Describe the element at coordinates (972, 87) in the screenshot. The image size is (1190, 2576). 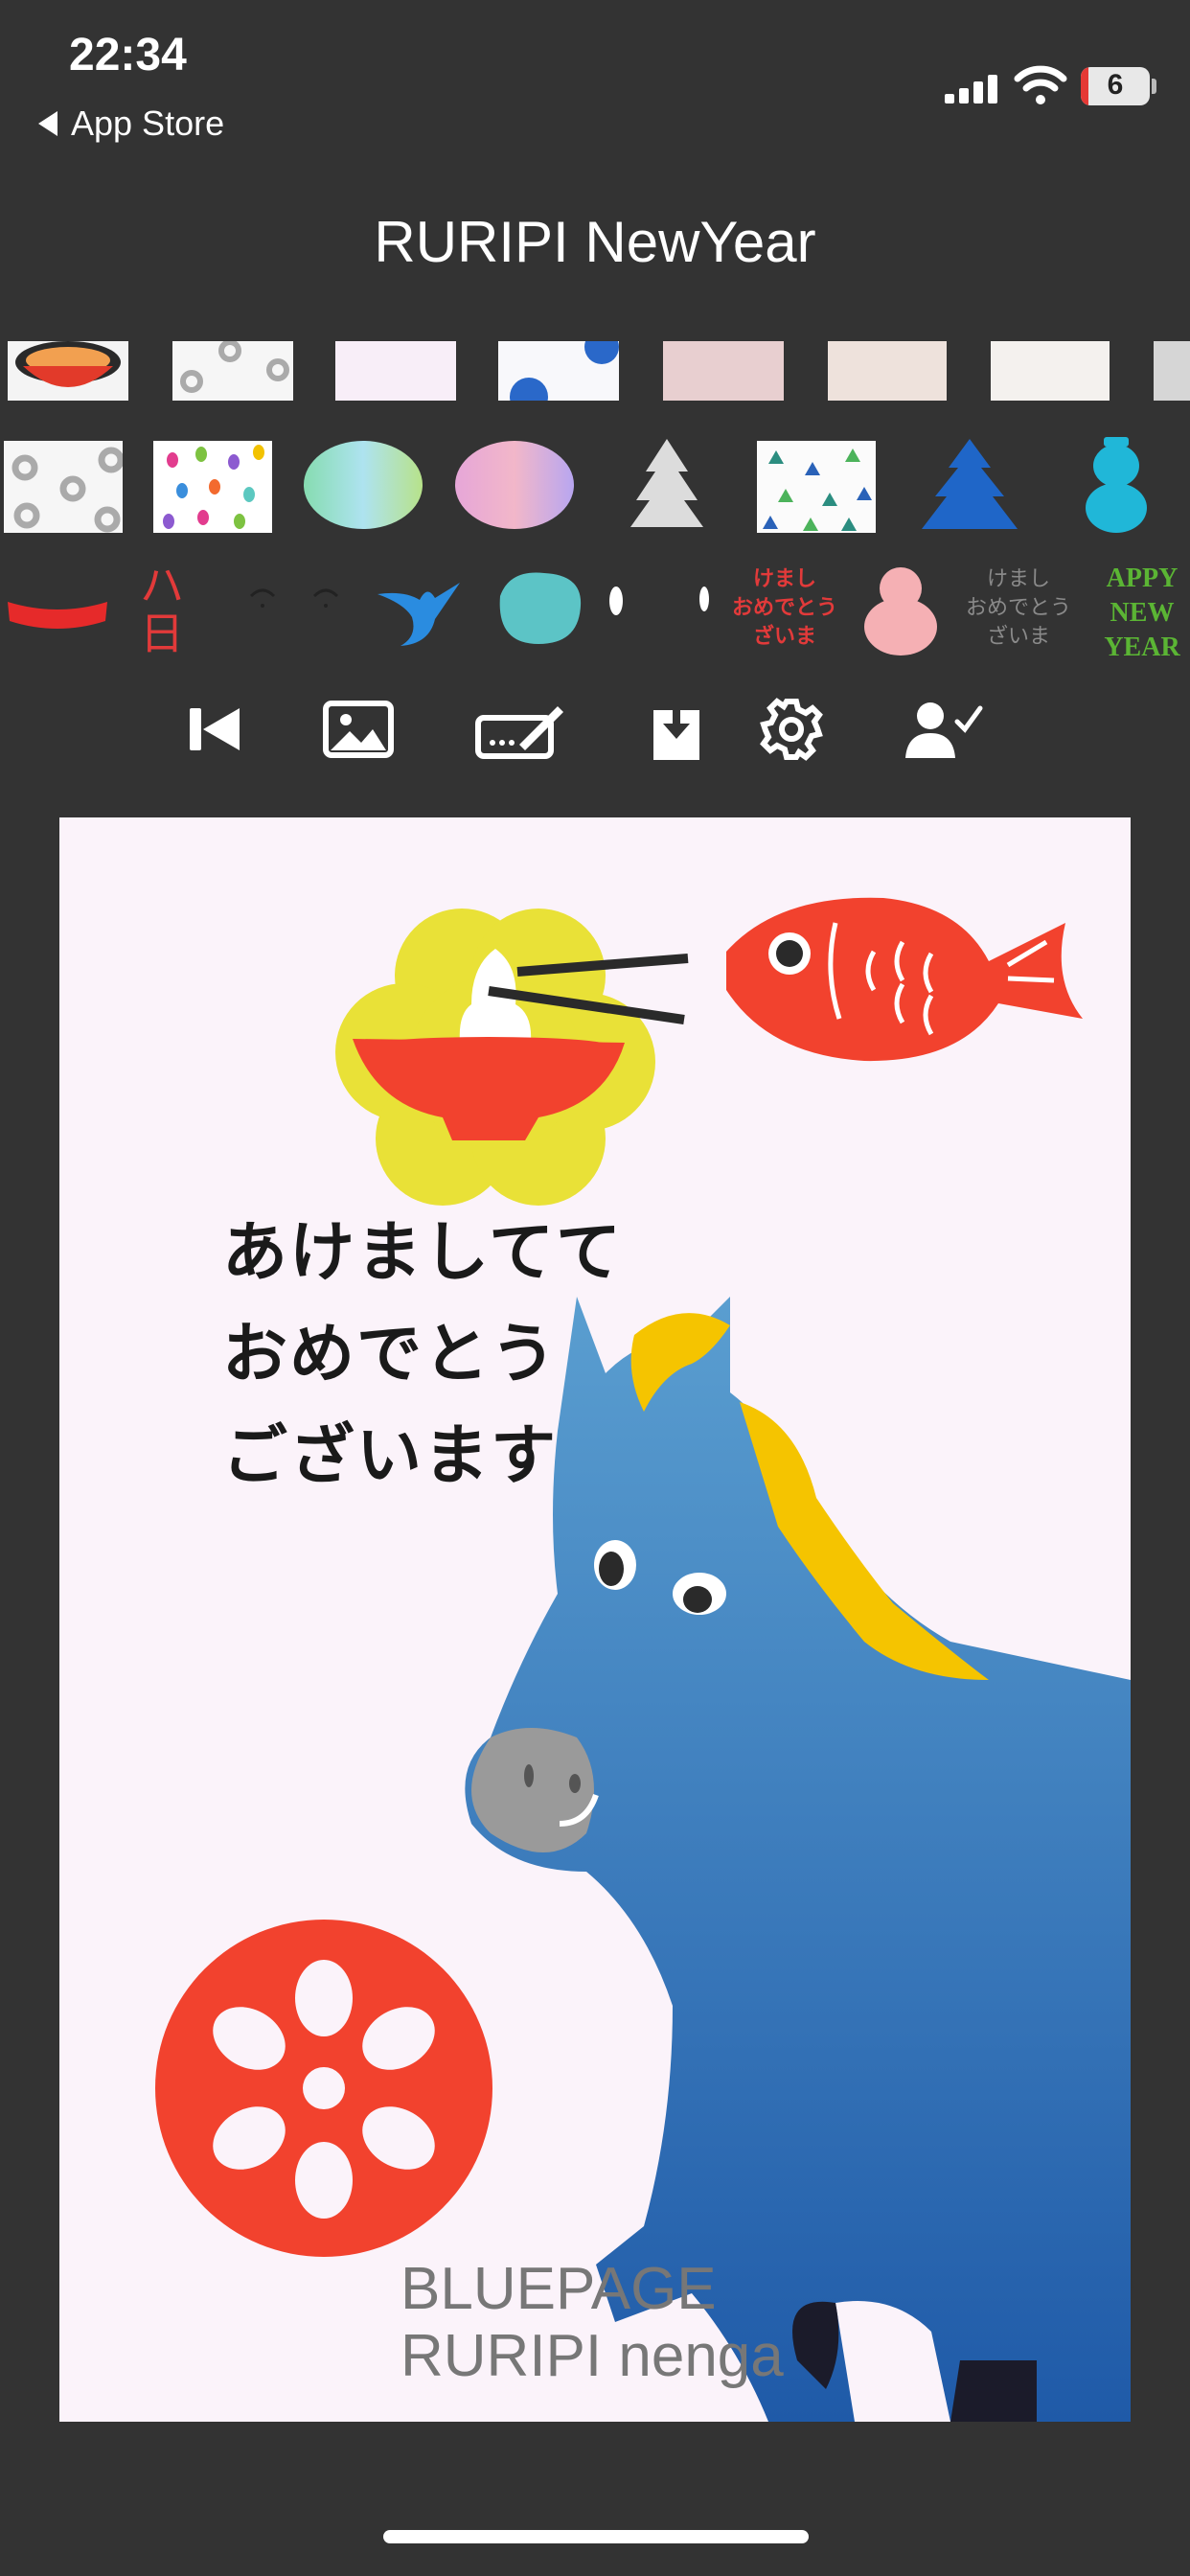
I see `cellular-signal-icon` at that location.